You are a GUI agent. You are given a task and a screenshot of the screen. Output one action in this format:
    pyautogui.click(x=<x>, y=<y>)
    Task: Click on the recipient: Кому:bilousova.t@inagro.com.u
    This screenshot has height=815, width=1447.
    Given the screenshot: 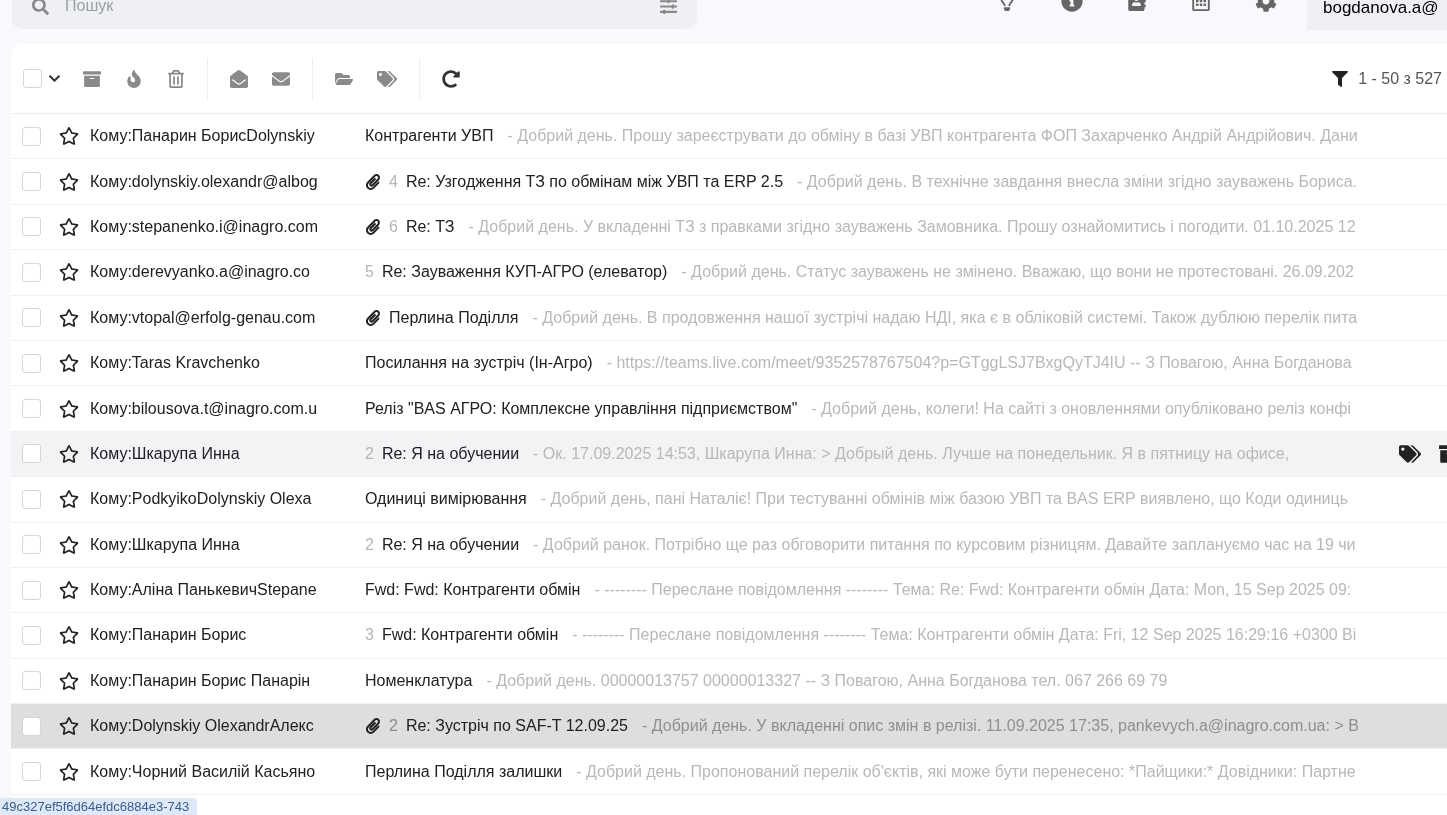 What is the action you would take?
    pyautogui.click(x=204, y=408)
    